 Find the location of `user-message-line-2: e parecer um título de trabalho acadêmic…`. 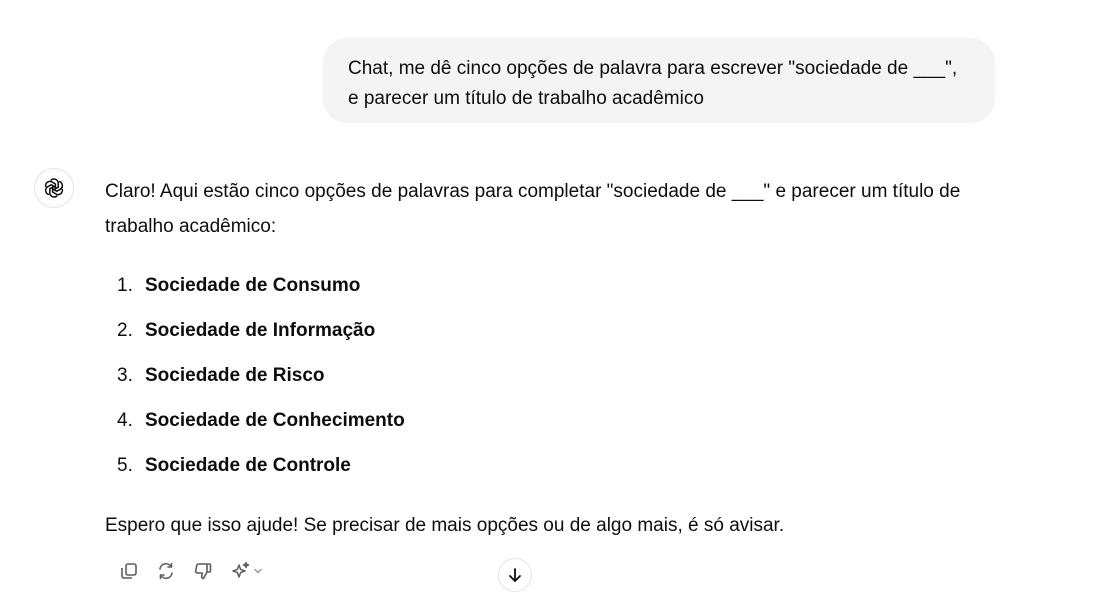

user-message-line-2: e parecer um título de trabalho acadêmic… is located at coordinates (526, 98).